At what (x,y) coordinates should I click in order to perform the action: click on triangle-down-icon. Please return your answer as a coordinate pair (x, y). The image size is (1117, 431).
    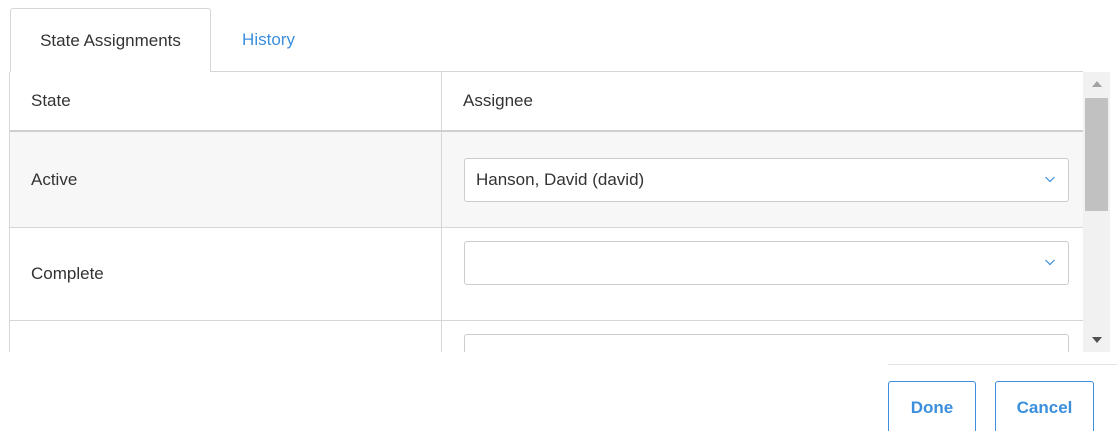
    Looking at the image, I should click on (1096, 340).